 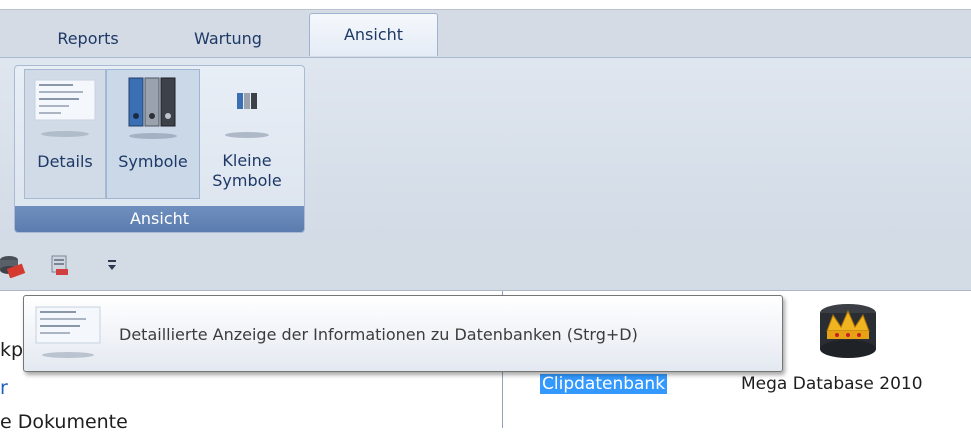 What do you see at coordinates (4, 388) in the screenshot?
I see `nav-item-2: r` at bounding box center [4, 388].